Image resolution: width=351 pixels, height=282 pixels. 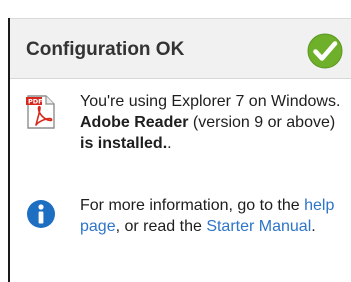 What do you see at coordinates (41, 114) in the screenshot?
I see `pdf-document-icon: PDF` at bounding box center [41, 114].